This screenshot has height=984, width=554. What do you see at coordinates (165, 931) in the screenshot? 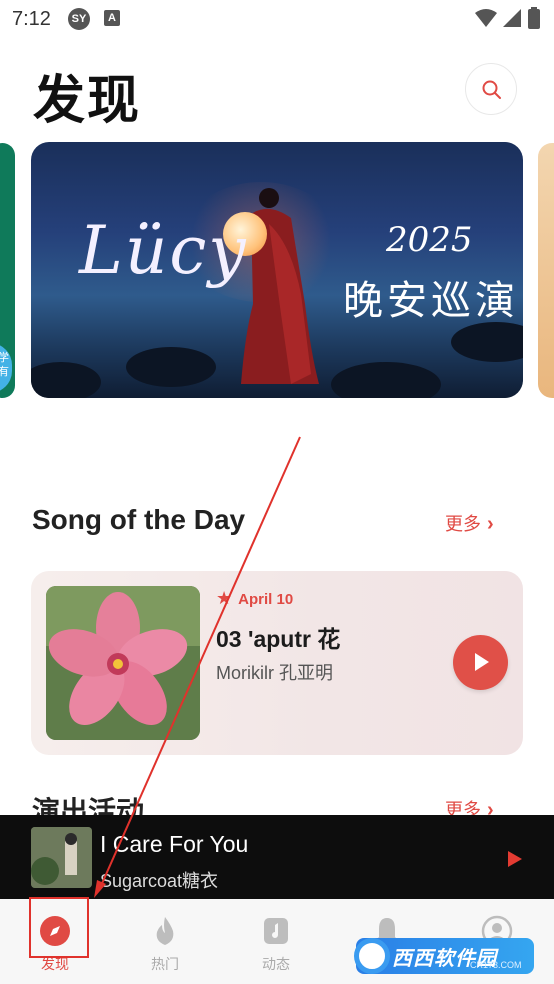
I see `flame-icon` at bounding box center [165, 931].